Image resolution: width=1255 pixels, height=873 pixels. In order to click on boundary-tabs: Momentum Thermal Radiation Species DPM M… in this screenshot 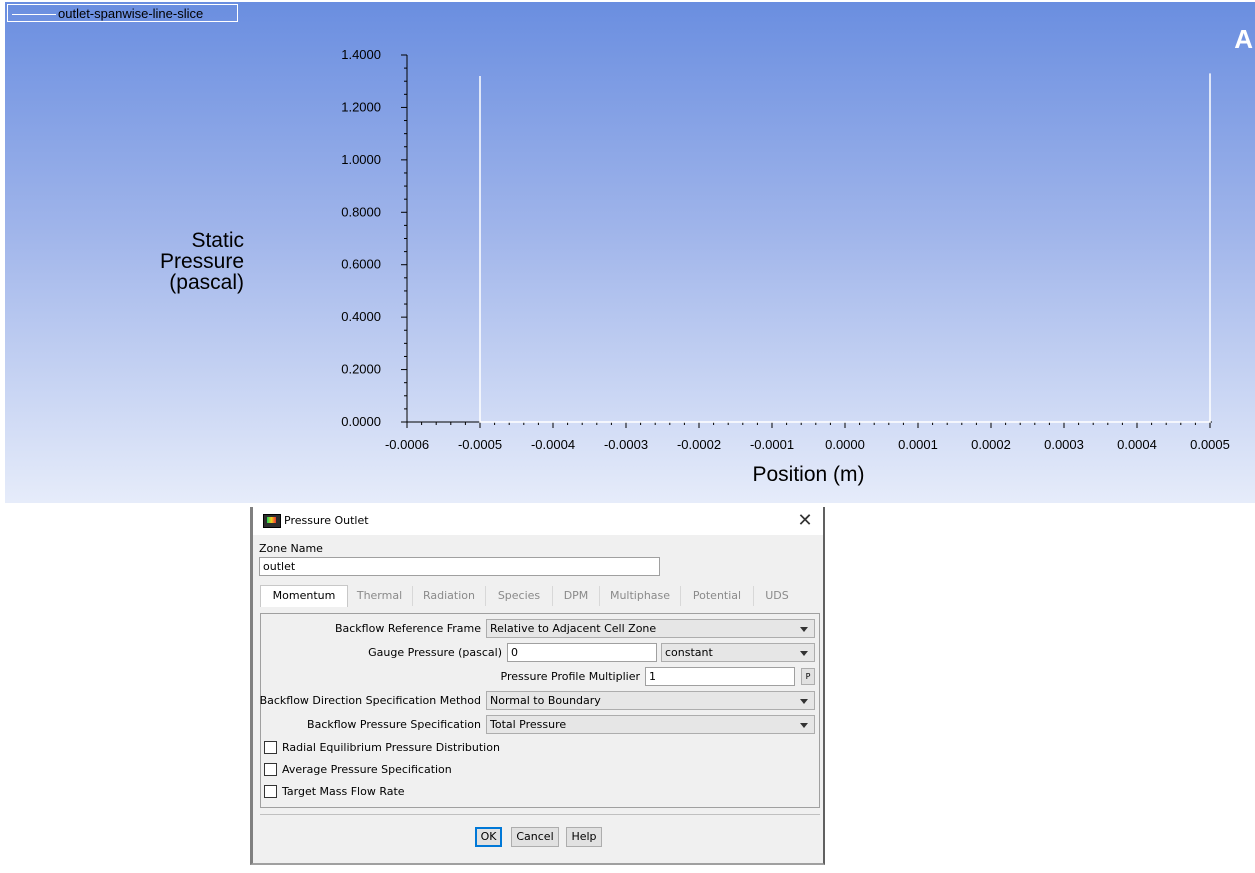, I will do `click(540, 596)`.